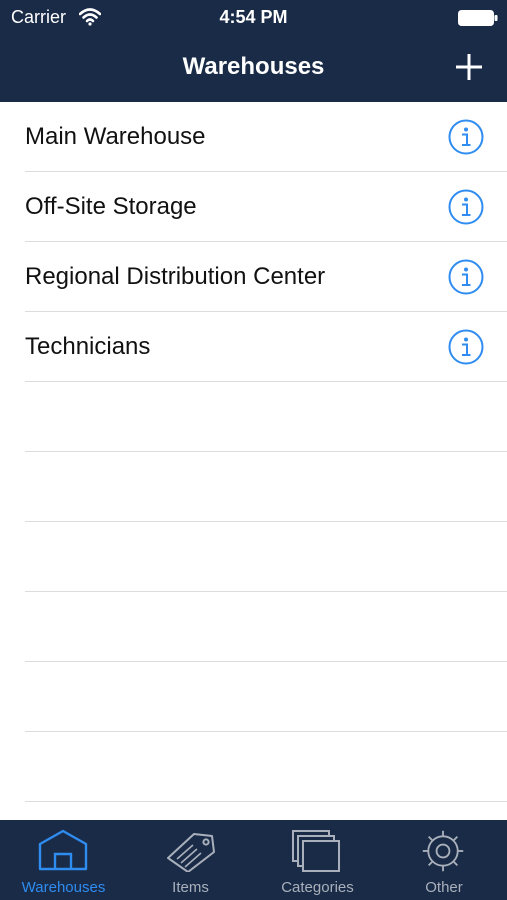 This screenshot has width=507, height=900. What do you see at coordinates (316, 851) in the screenshot?
I see `stacked-cards-icon` at bounding box center [316, 851].